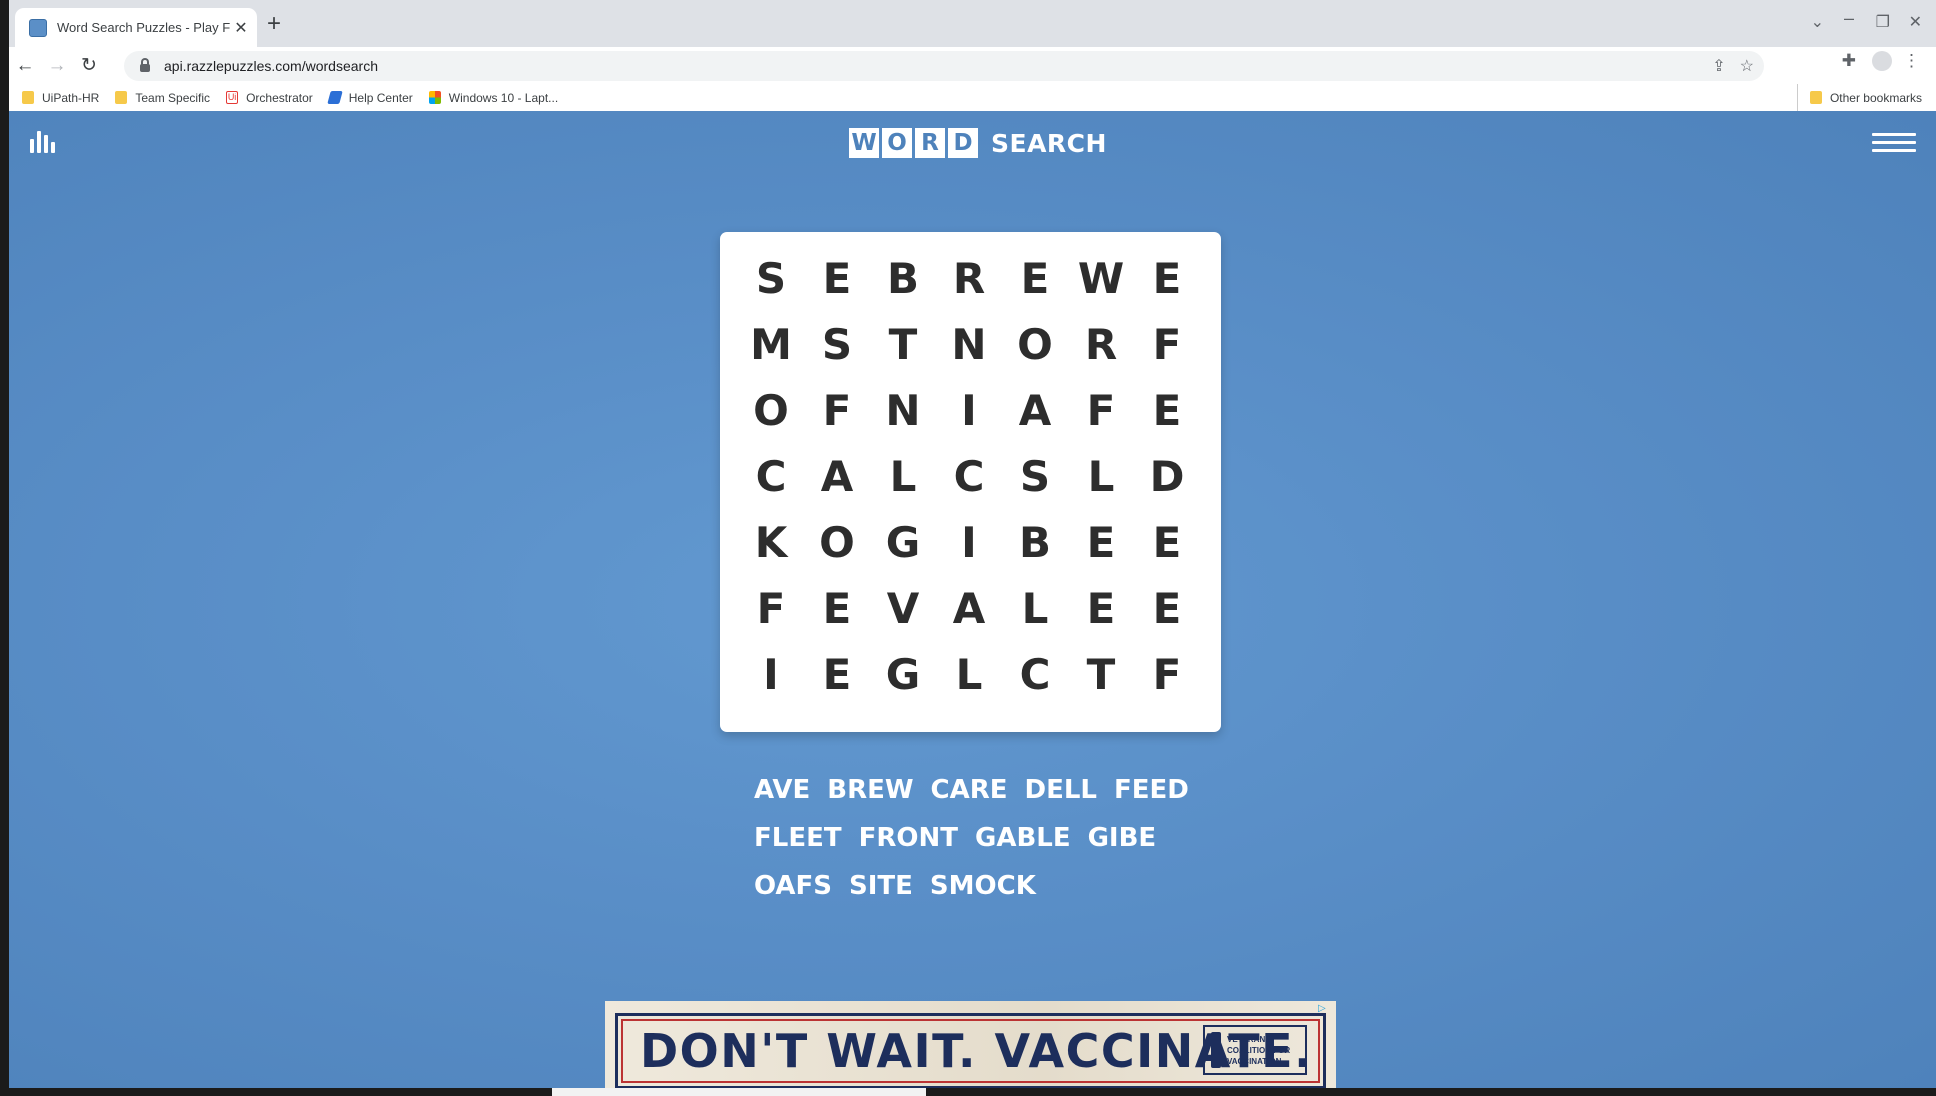  I want to click on other-bookmarks: Other bookmarks, so click(1859, 97).